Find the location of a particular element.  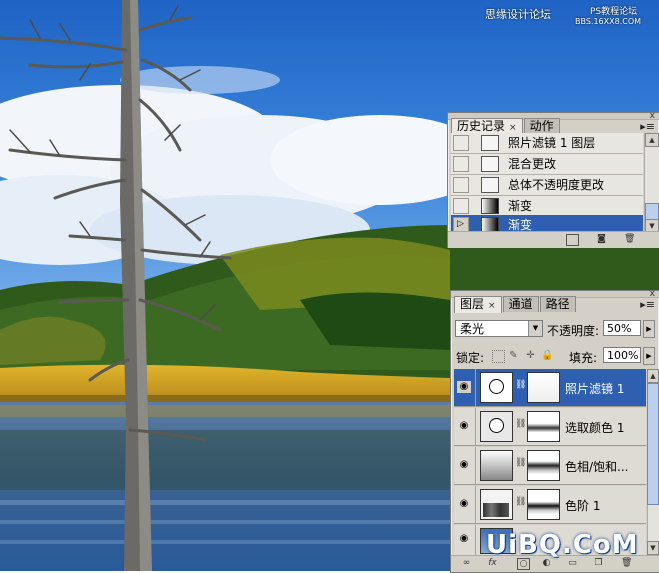

fill-input: 100% is located at coordinates (622, 355).